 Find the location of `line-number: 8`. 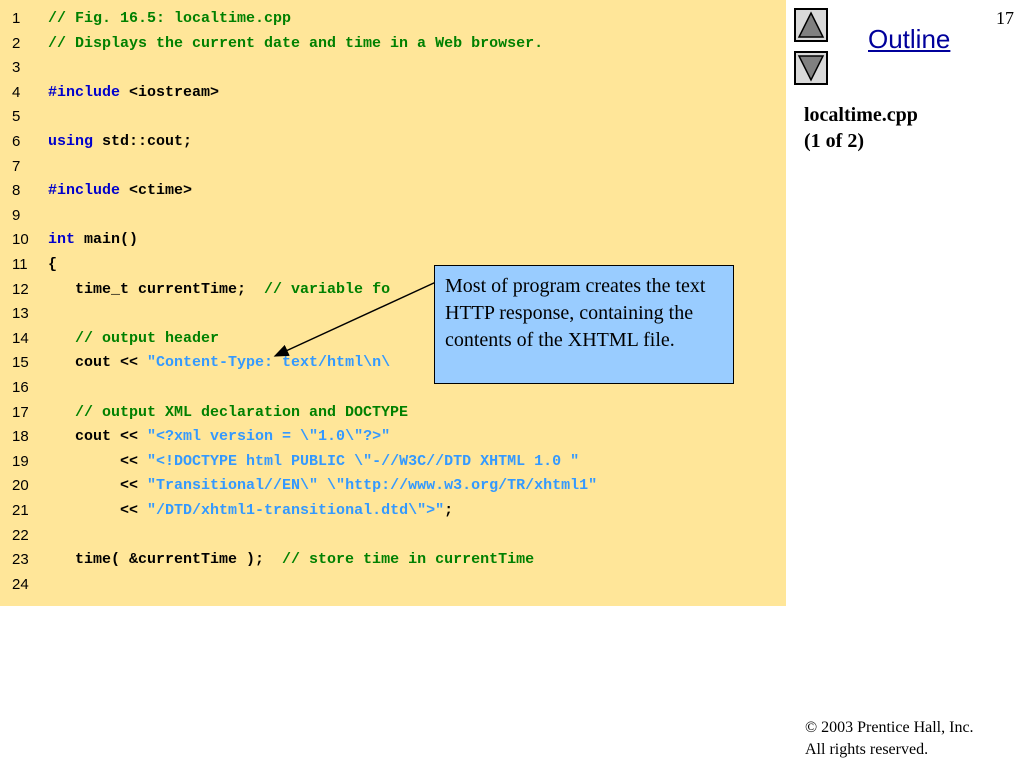

line-number: 8 is located at coordinates (16, 191).